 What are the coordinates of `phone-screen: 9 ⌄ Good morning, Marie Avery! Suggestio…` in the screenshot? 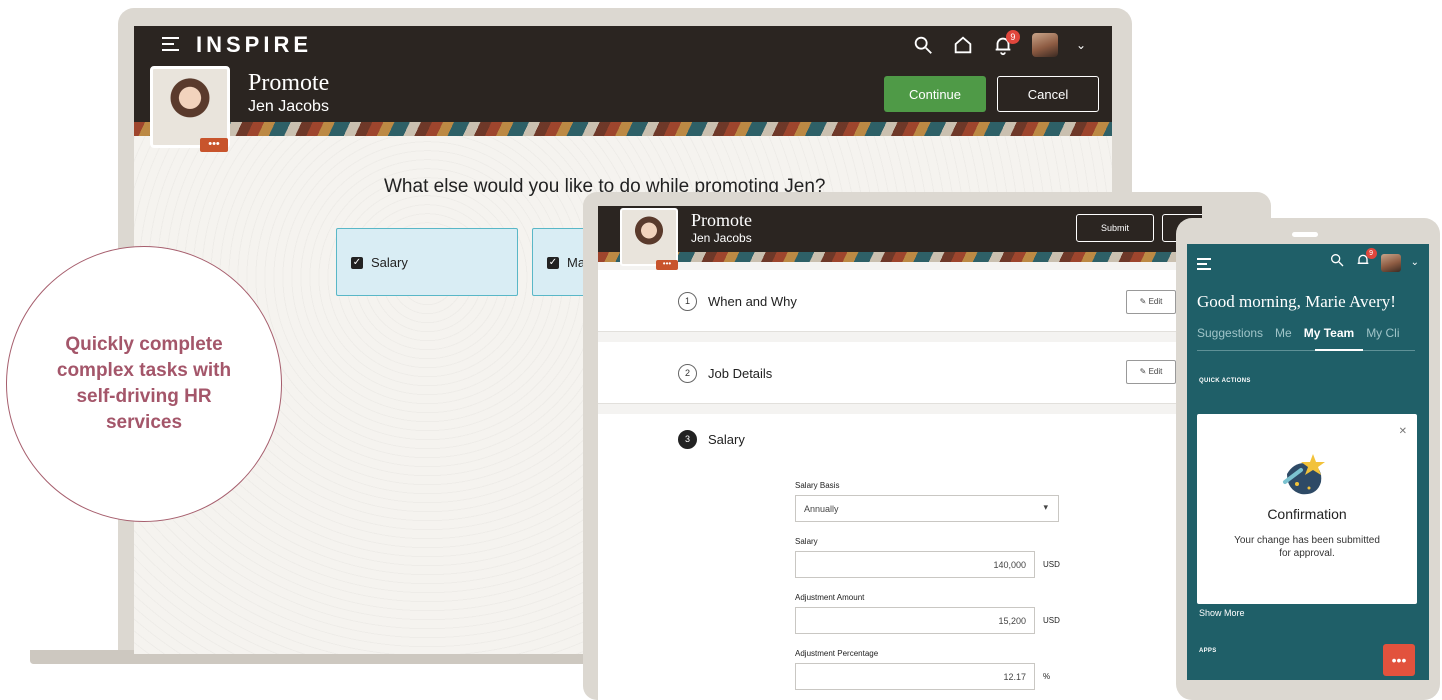 It's located at (1308, 462).